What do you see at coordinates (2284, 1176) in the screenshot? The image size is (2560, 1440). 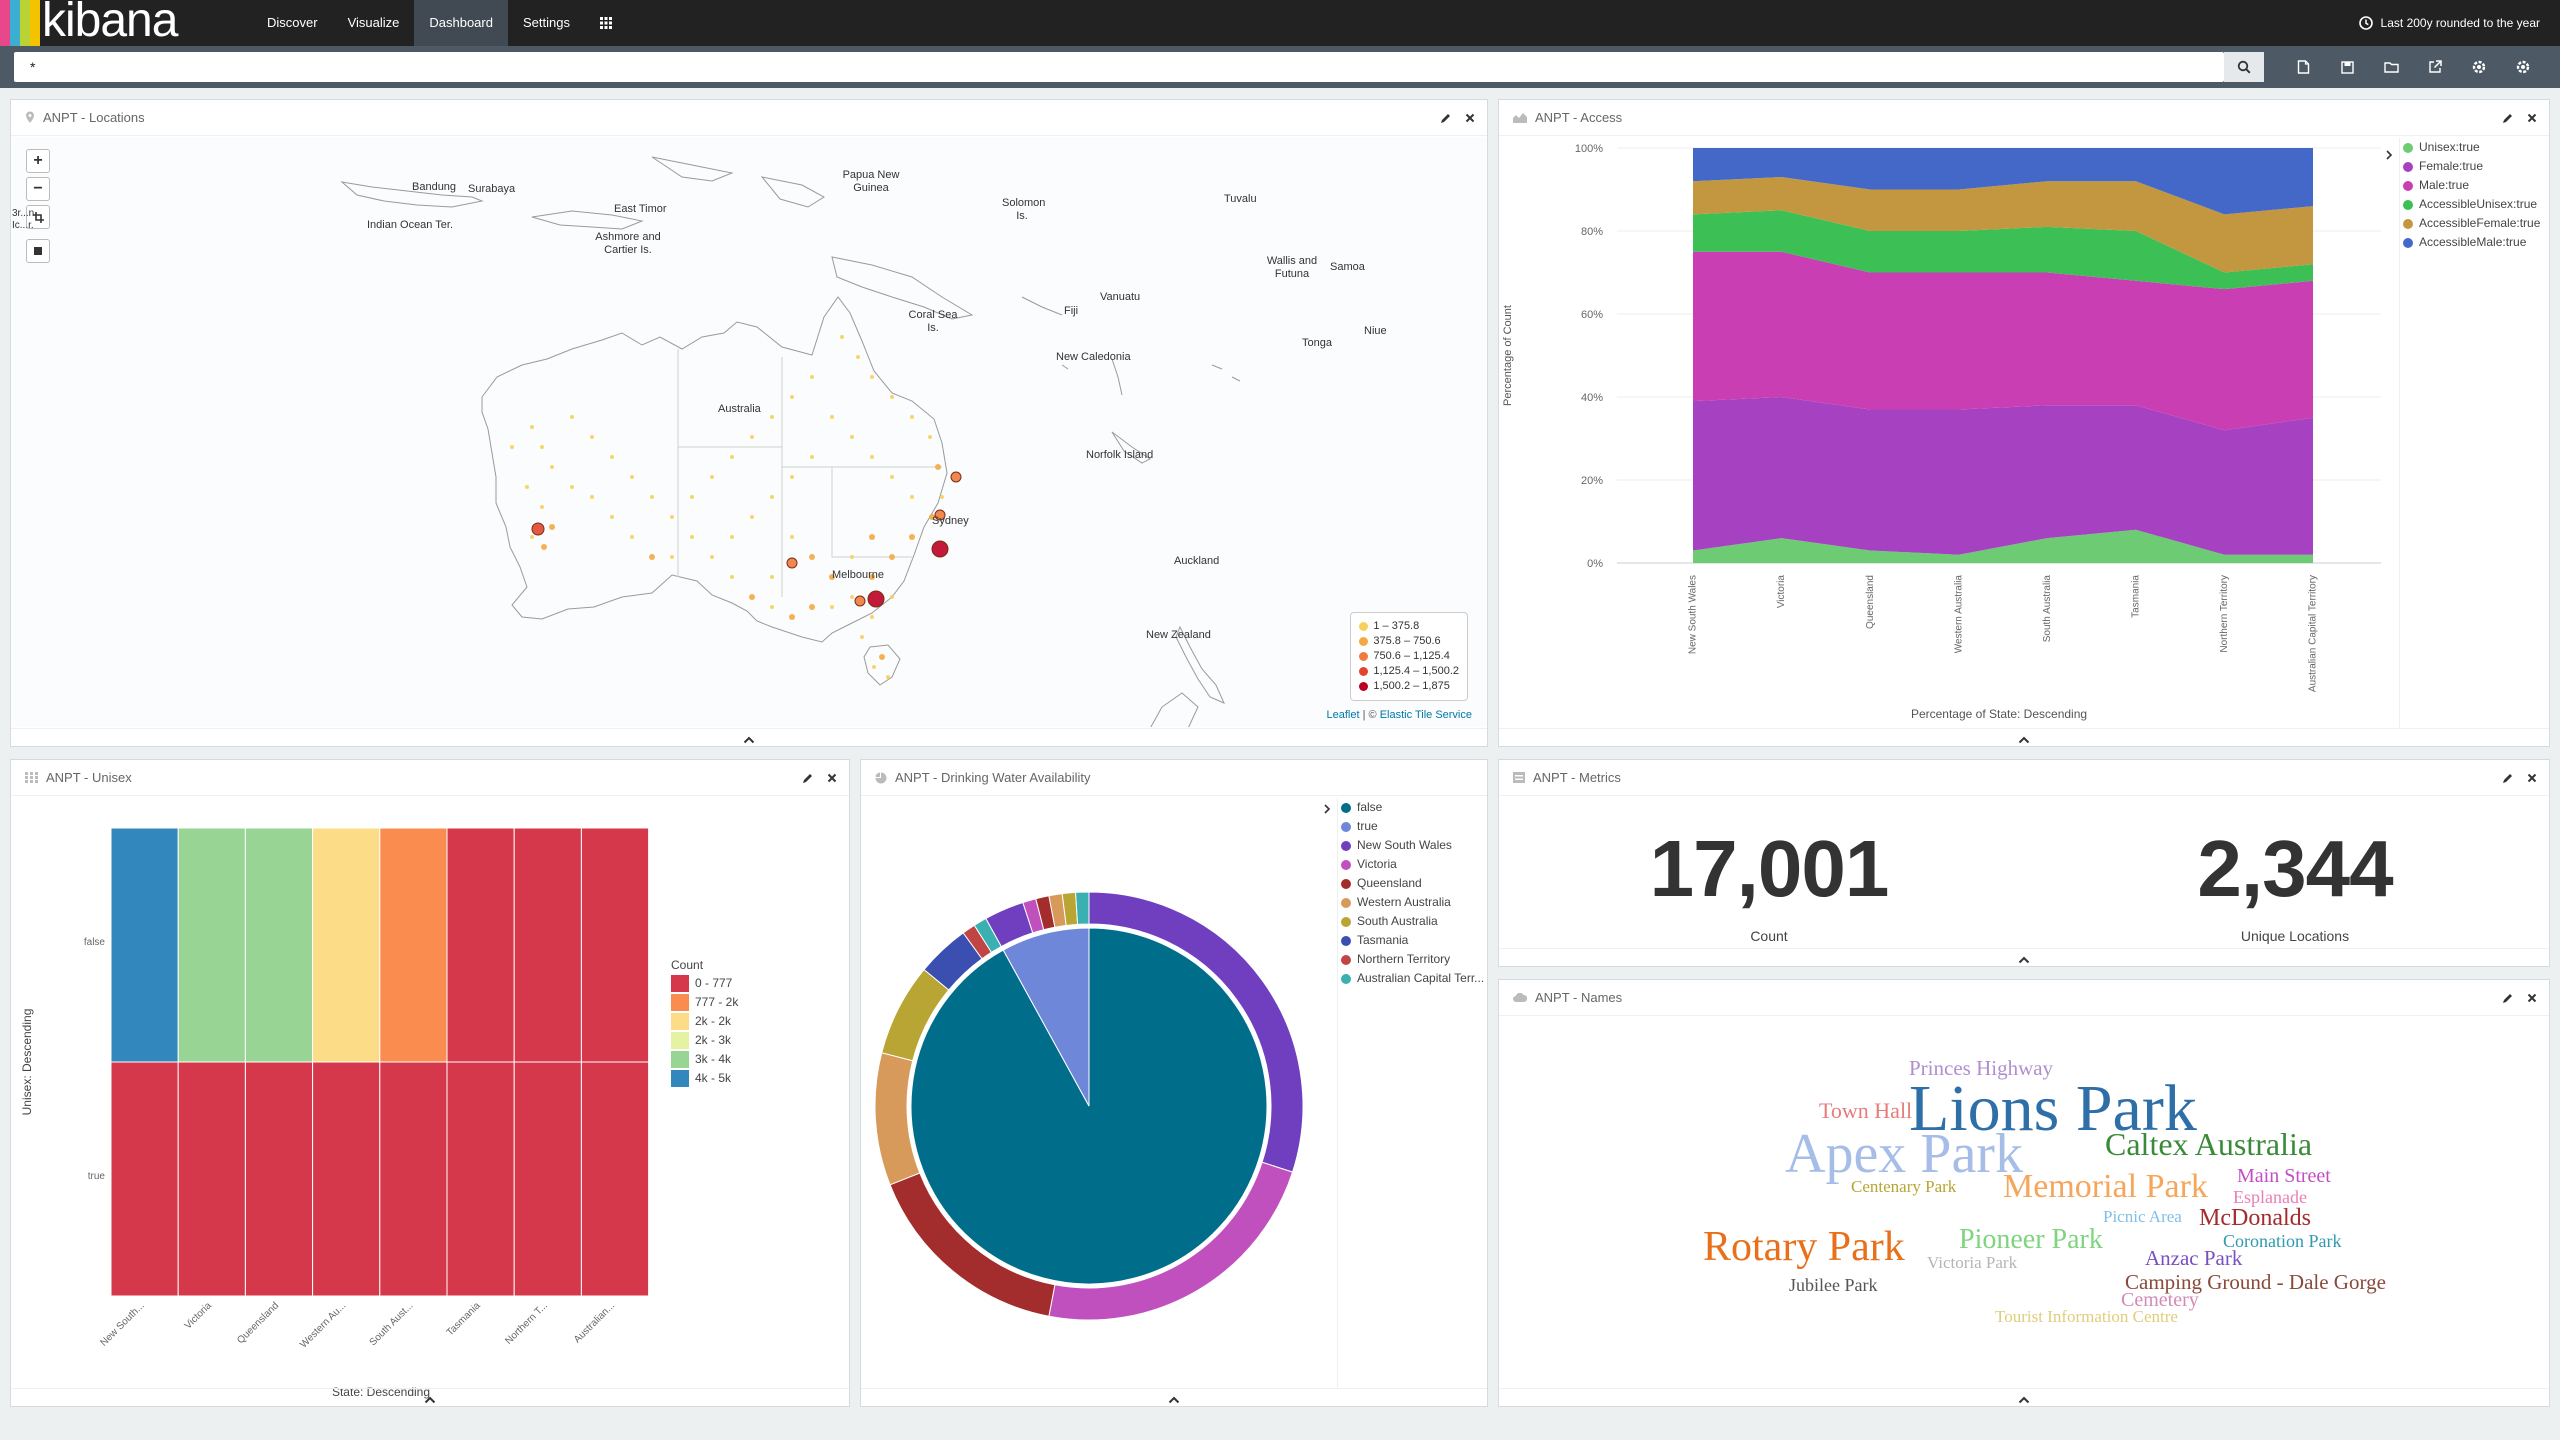 I see `tag-word: Main Street` at bounding box center [2284, 1176].